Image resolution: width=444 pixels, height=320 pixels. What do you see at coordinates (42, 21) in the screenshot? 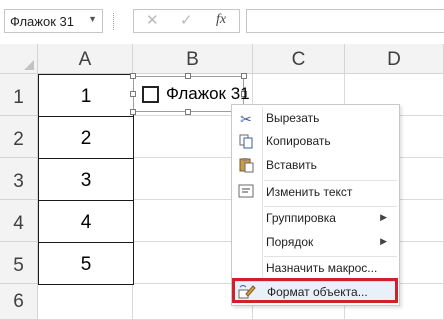
I see `name-box-value: Флажок 31` at bounding box center [42, 21].